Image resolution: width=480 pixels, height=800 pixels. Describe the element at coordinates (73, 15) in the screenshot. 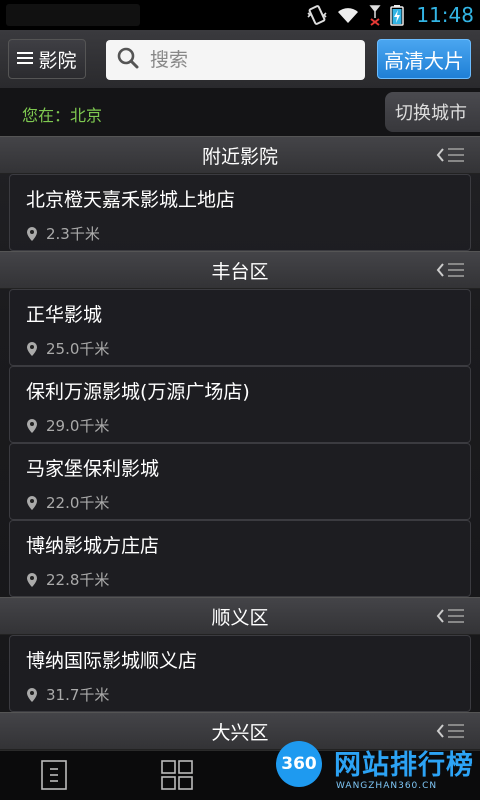

I see `notification-area` at that location.